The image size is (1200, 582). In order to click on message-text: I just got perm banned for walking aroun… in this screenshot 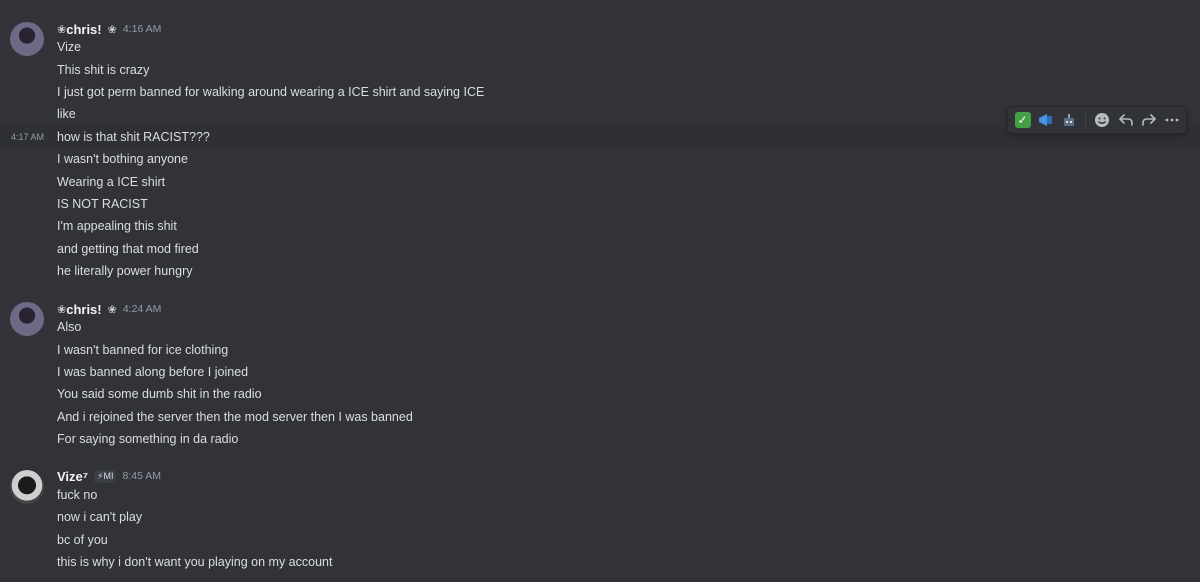, I will do `click(271, 92)`.